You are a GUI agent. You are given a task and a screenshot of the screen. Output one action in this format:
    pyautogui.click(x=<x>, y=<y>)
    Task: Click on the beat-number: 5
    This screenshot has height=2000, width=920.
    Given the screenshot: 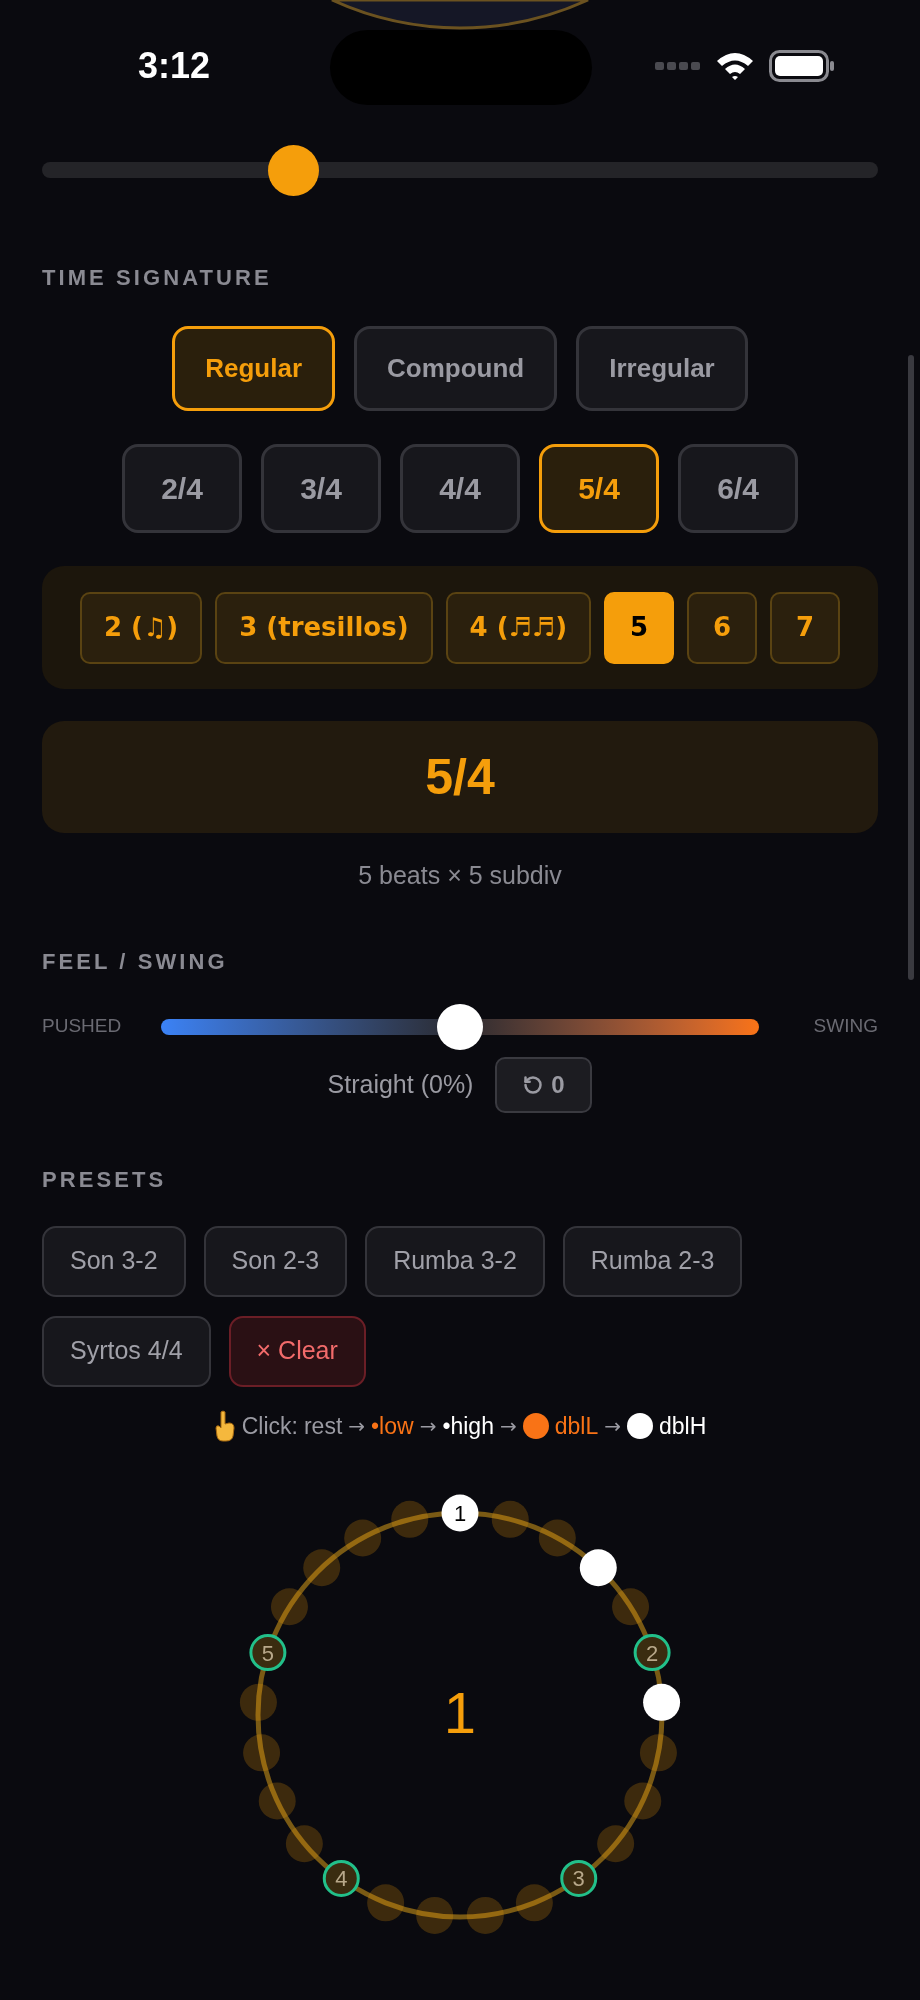 What is the action you would take?
    pyautogui.click(x=267, y=1653)
    